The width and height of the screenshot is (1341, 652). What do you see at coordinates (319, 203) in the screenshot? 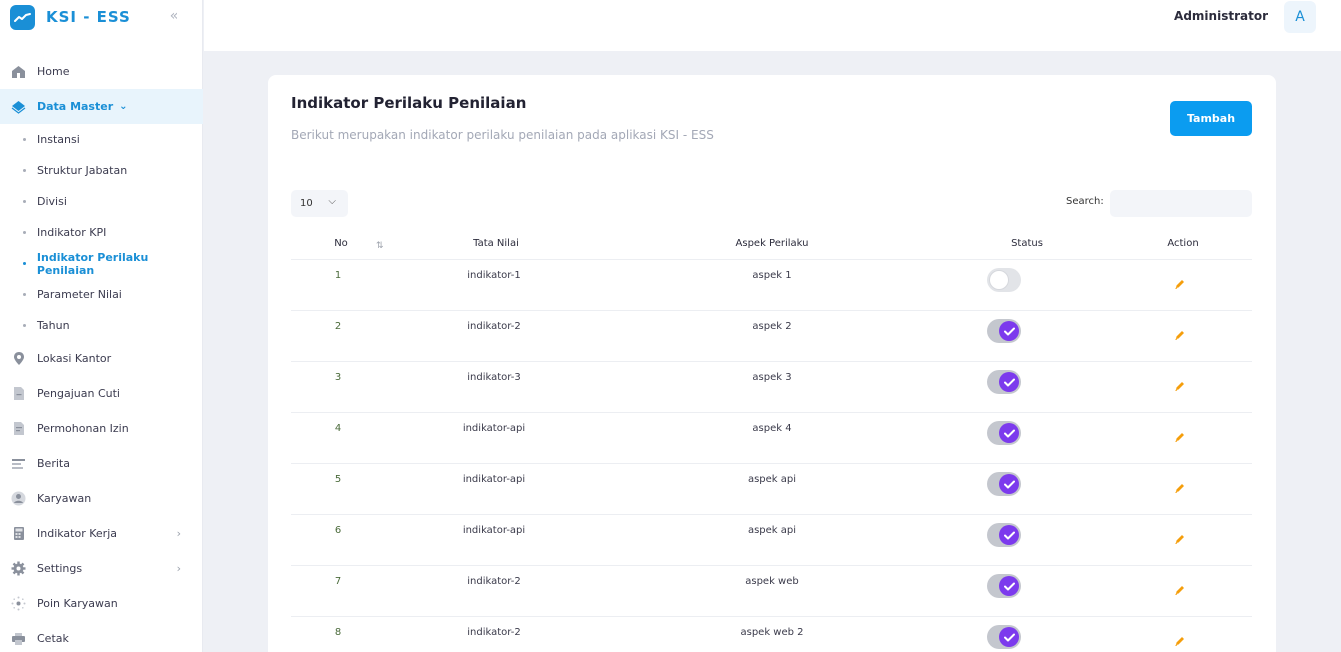
I see `page-length-select: 10 ⌵` at bounding box center [319, 203].